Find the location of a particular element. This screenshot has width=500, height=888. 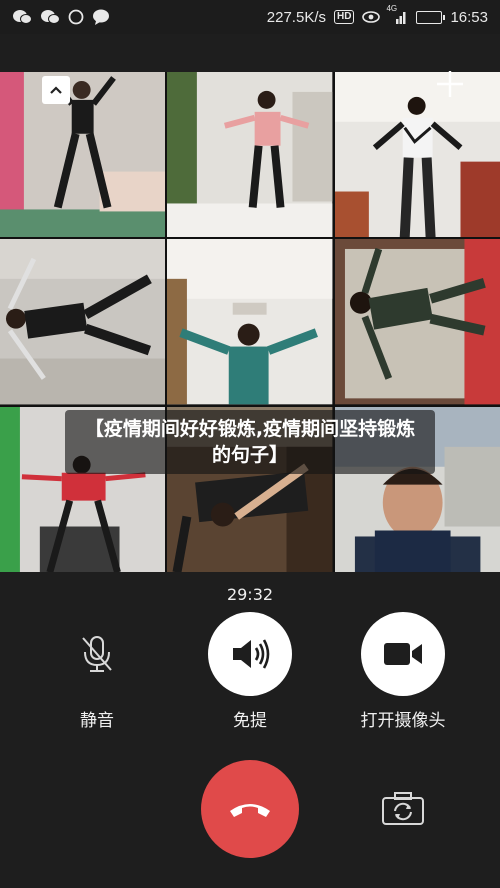

hangup-button is located at coordinates (250, 809).